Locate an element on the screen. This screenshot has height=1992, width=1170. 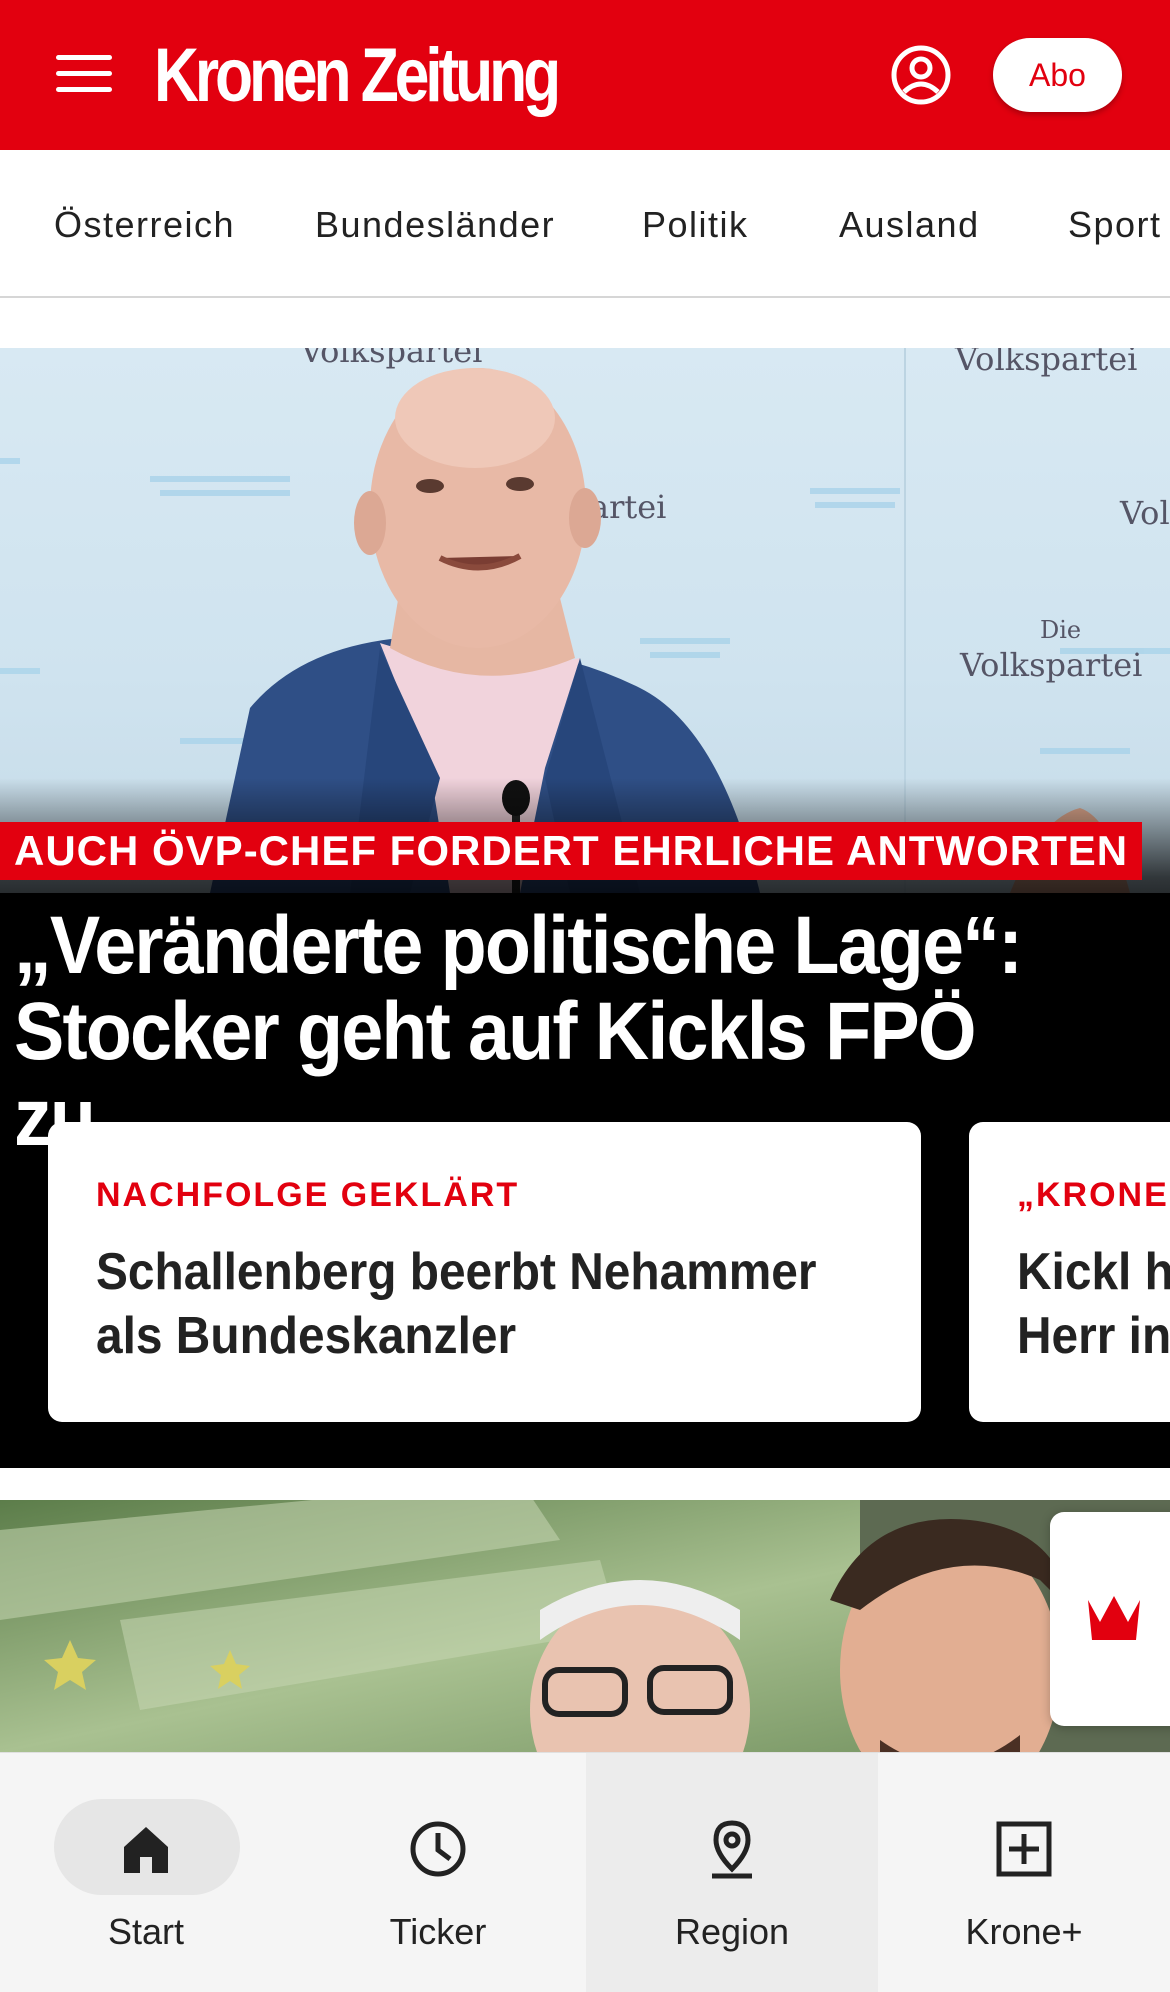
article-teaser-image is located at coordinates (585, 1626).